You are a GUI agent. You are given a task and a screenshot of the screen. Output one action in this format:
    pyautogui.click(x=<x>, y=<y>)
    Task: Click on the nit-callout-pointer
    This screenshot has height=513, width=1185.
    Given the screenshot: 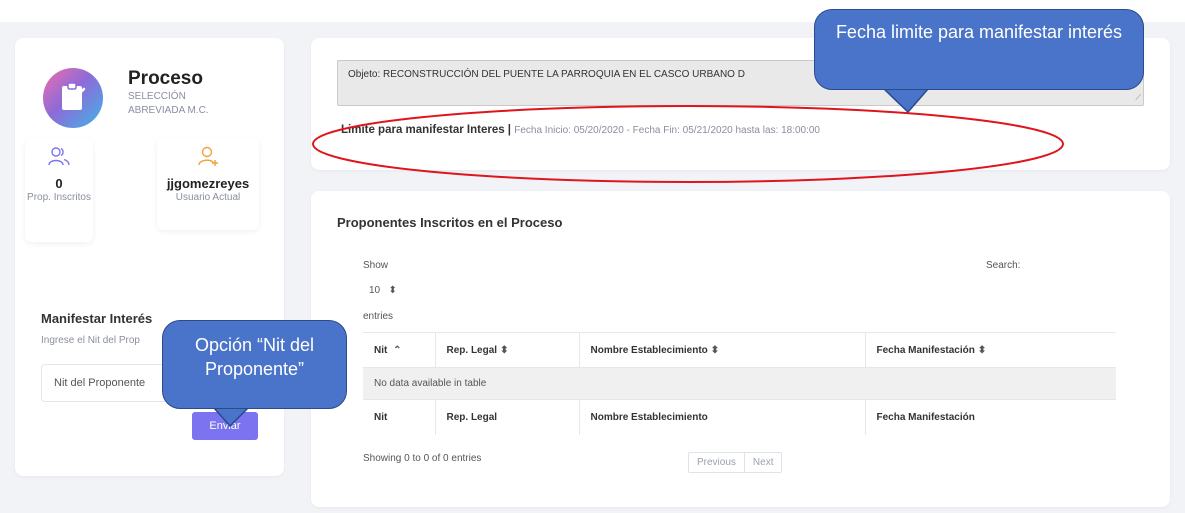 What is the action you would take?
    pyautogui.click(x=231, y=417)
    